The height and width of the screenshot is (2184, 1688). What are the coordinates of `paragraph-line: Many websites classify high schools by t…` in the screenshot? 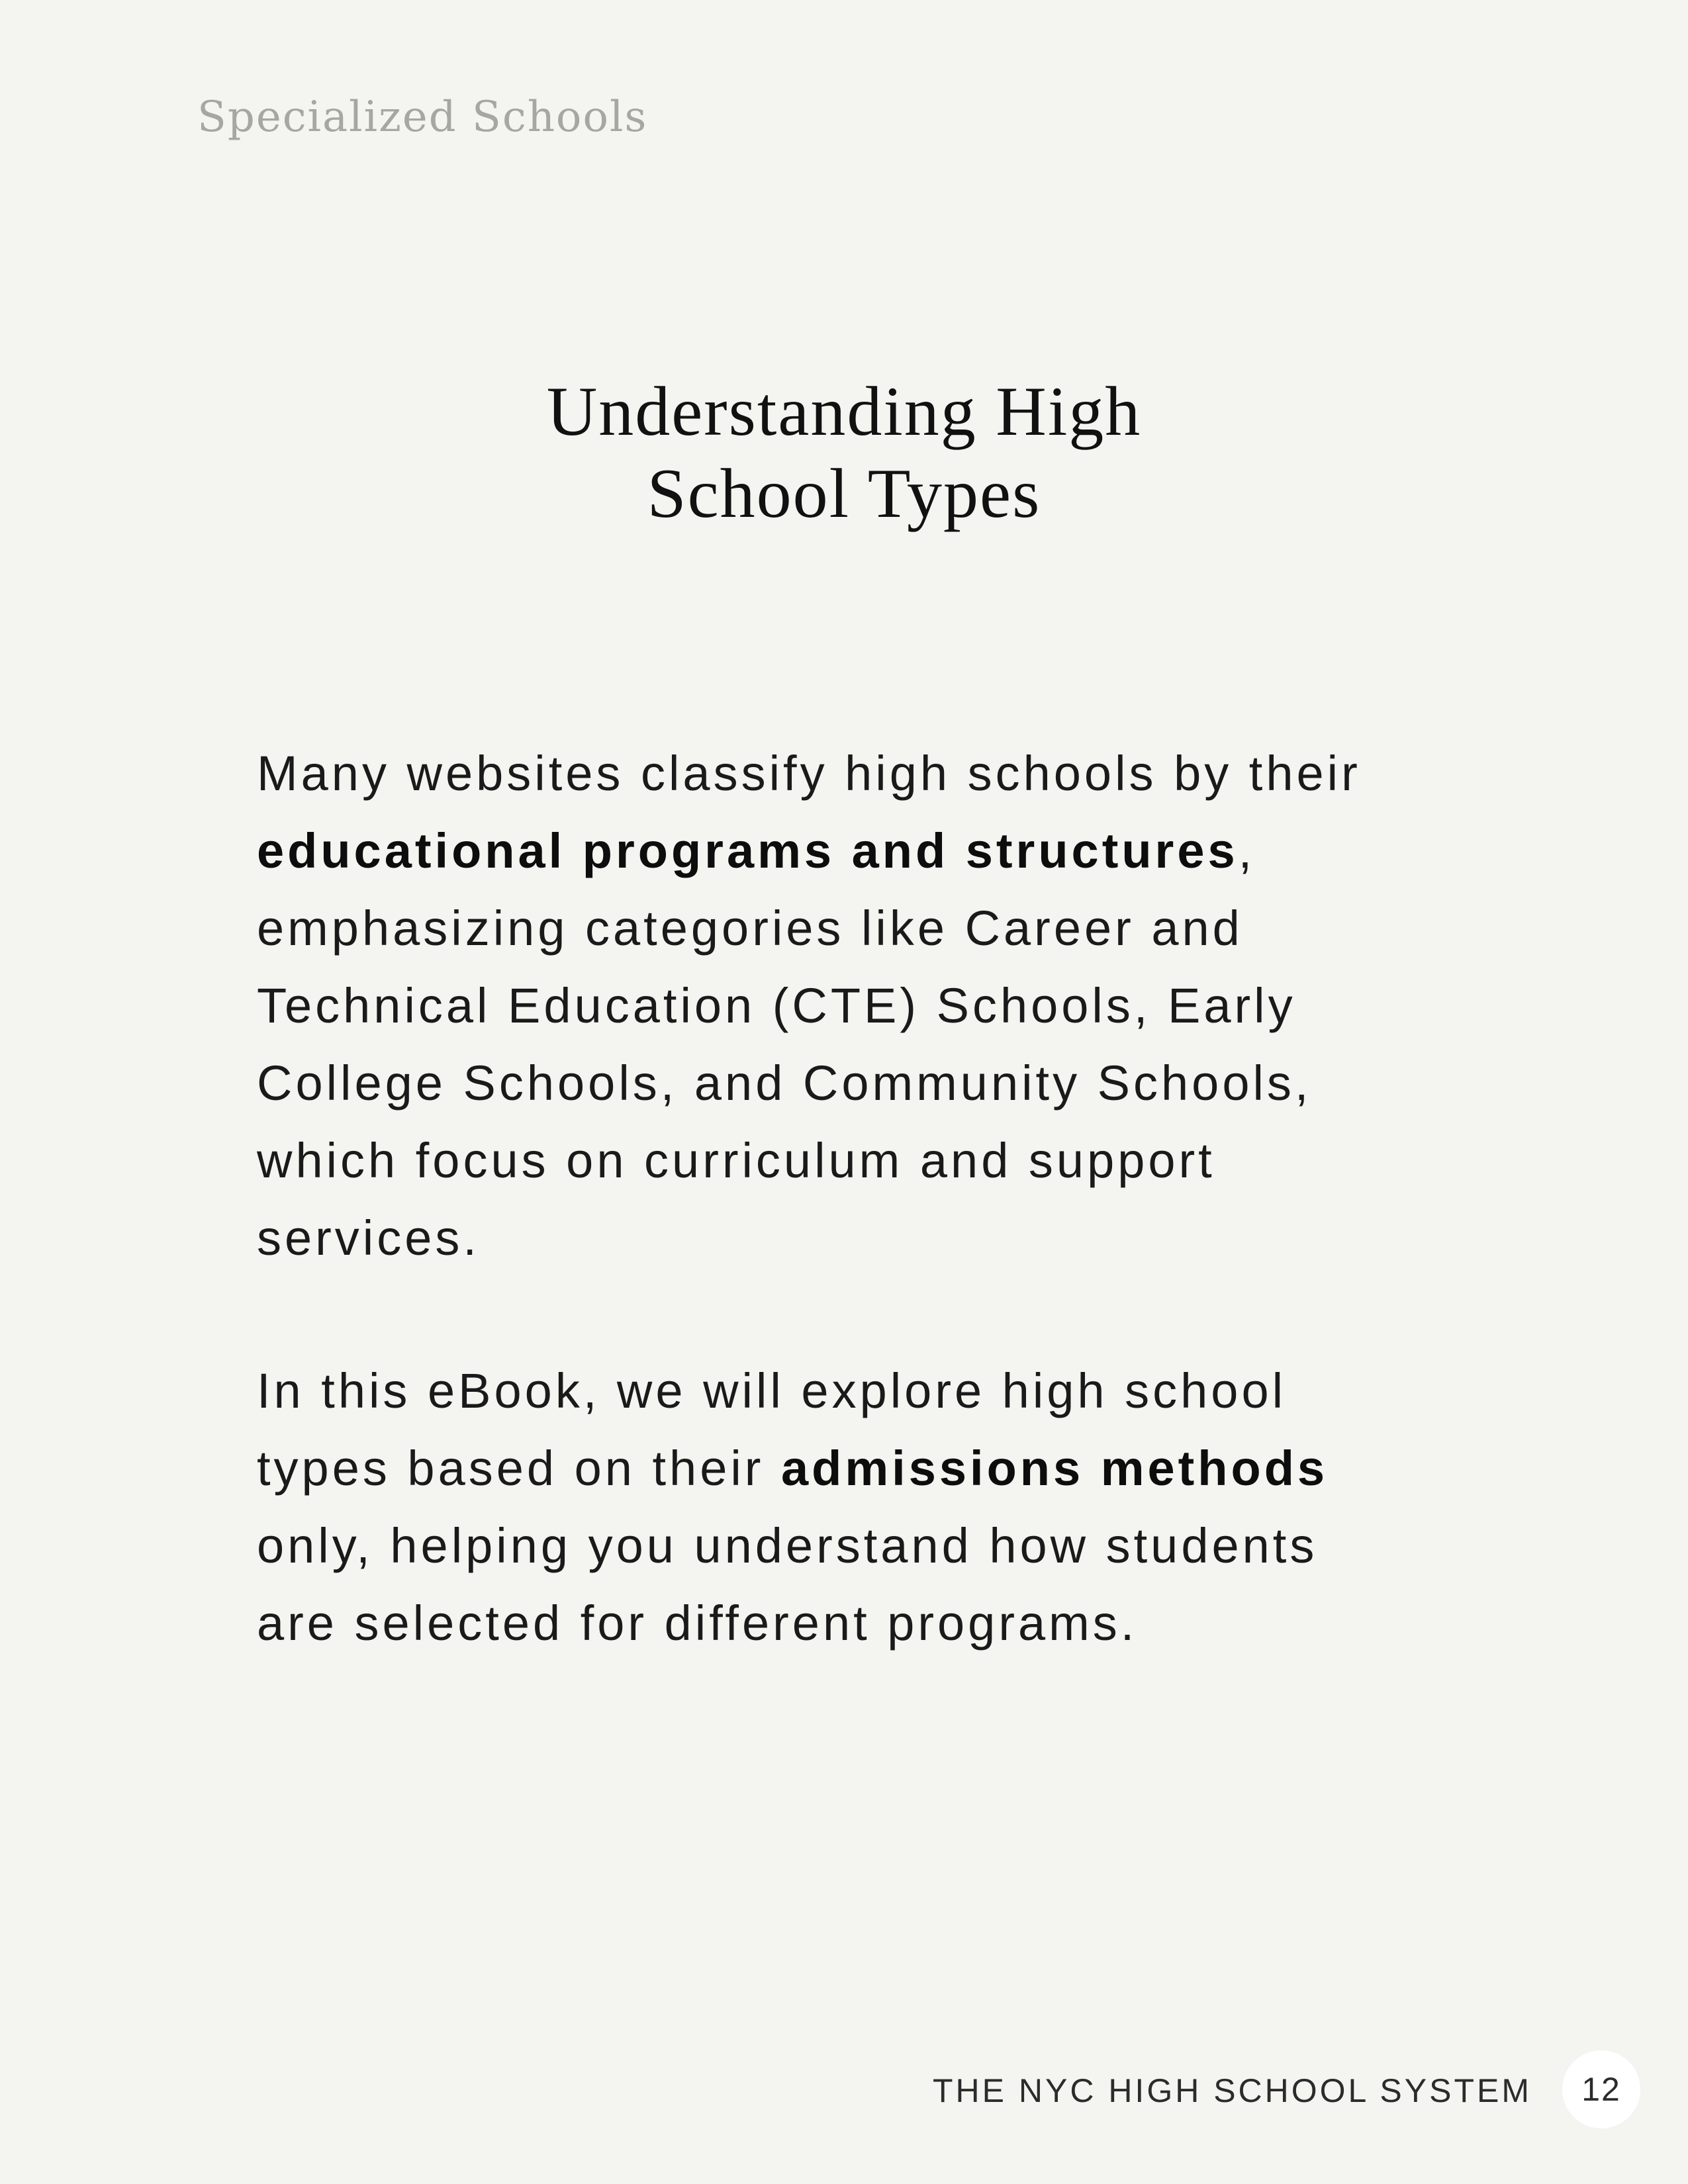 It's located at (809, 773).